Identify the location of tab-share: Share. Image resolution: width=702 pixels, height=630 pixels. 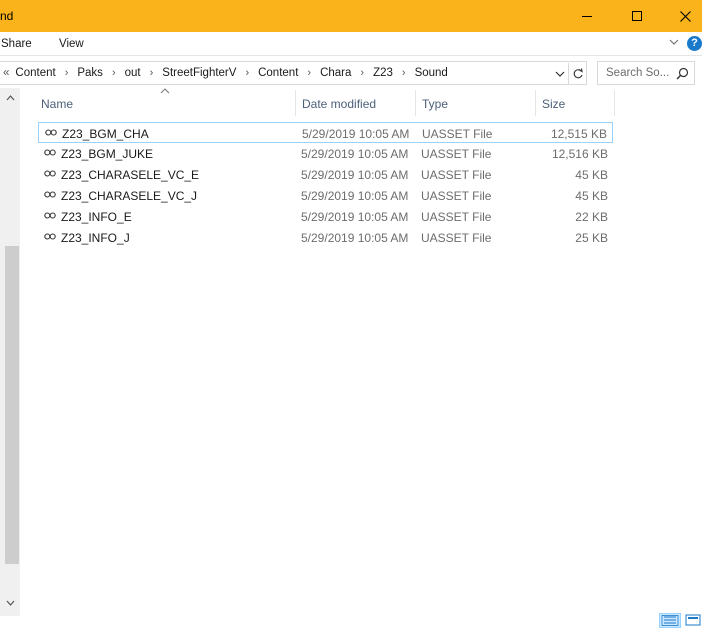
(16, 44).